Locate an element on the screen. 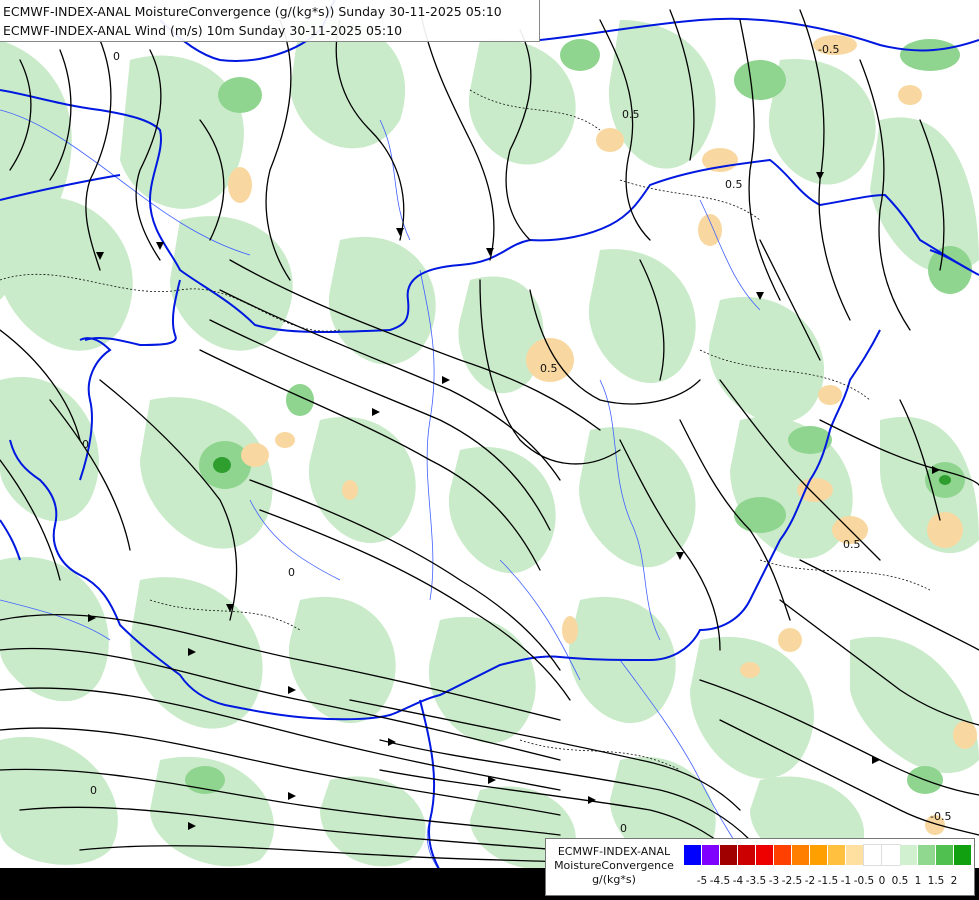 This screenshot has height=900, width=979. legend-swatches is located at coordinates (828, 855).